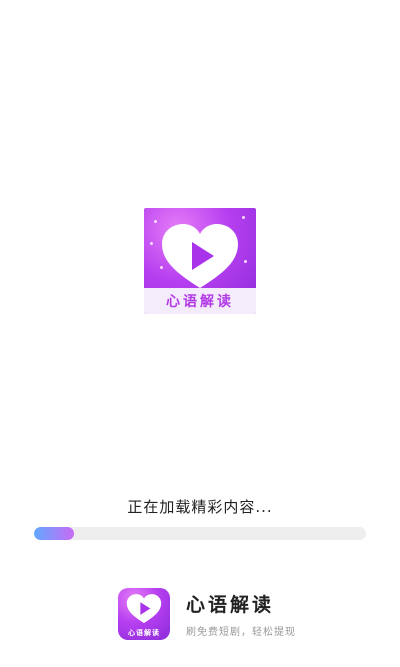 Image resolution: width=400 pixels, height=667 pixels. I want to click on app-logo-large: 心语解读, so click(200, 261).